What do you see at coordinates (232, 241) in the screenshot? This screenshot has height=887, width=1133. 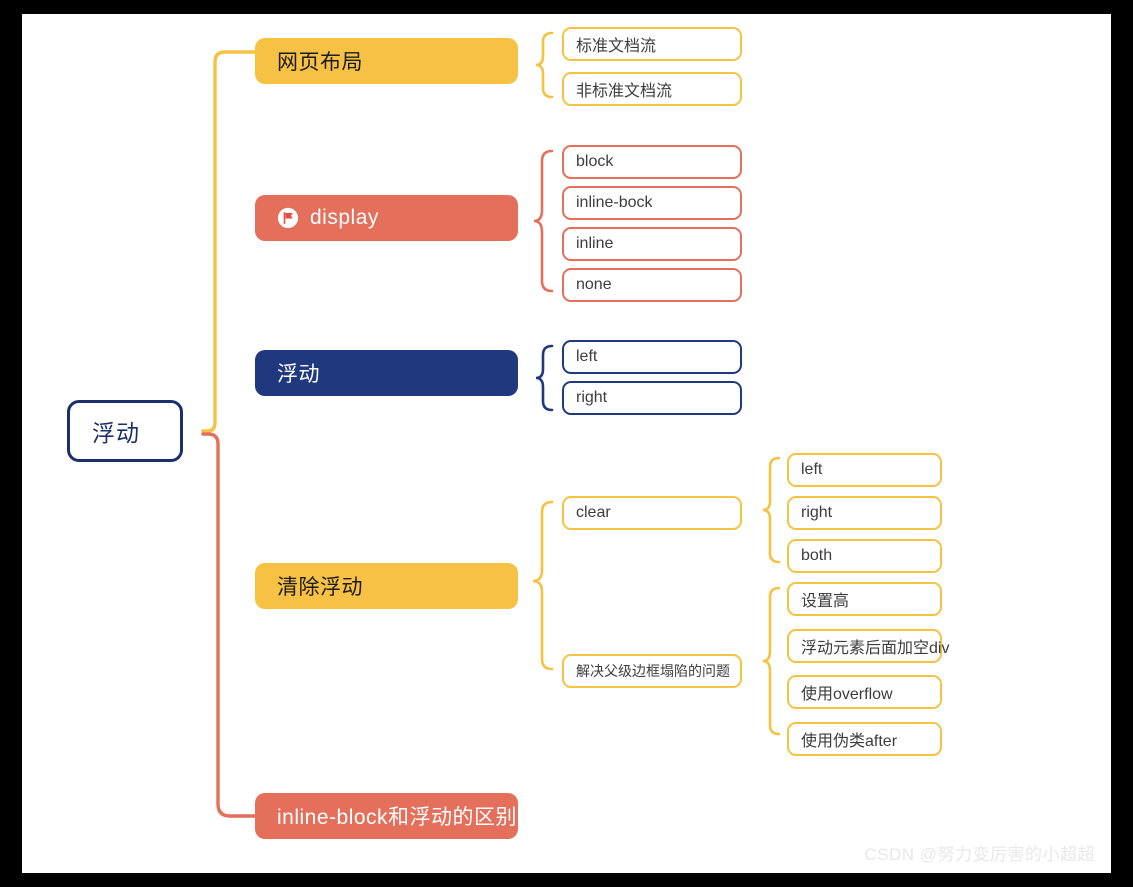 I see `trunk-amber` at bounding box center [232, 241].